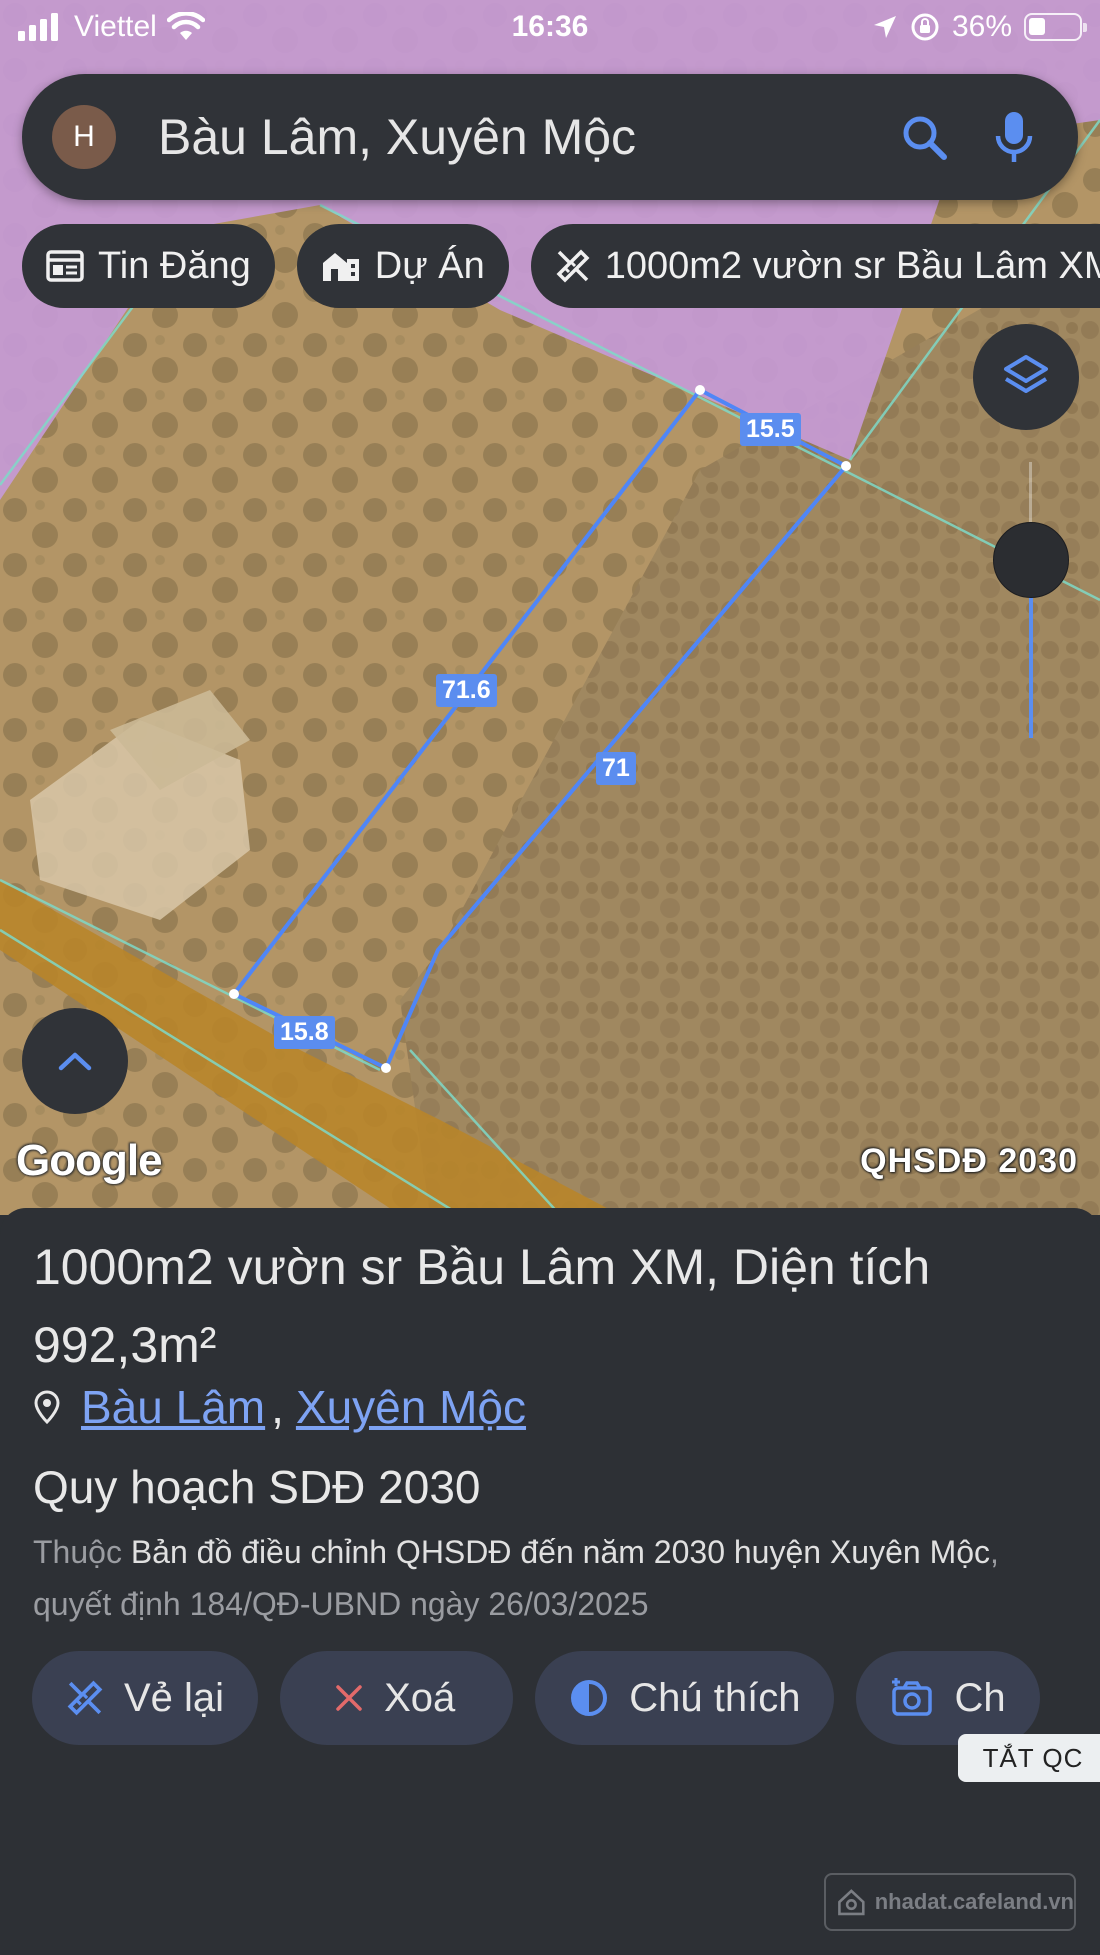 The image size is (1100, 1955). What do you see at coordinates (1014, 137) in the screenshot?
I see `microphone-icon` at bounding box center [1014, 137].